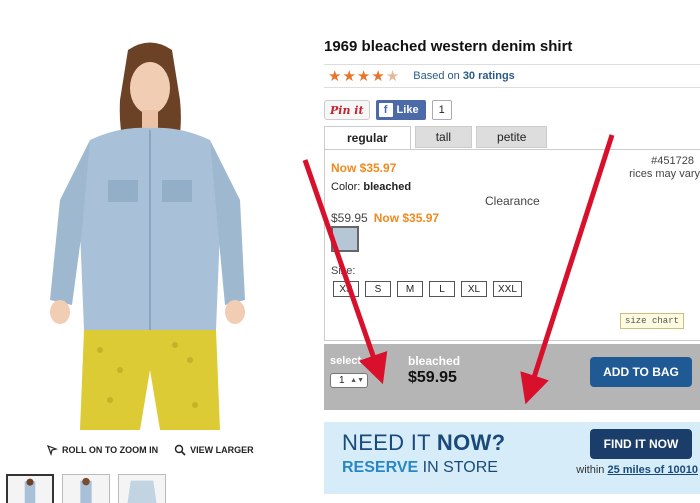  What do you see at coordinates (392, 76) in the screenshot?
I see `half-star-icon: ★` at bounding box center [392, 76].